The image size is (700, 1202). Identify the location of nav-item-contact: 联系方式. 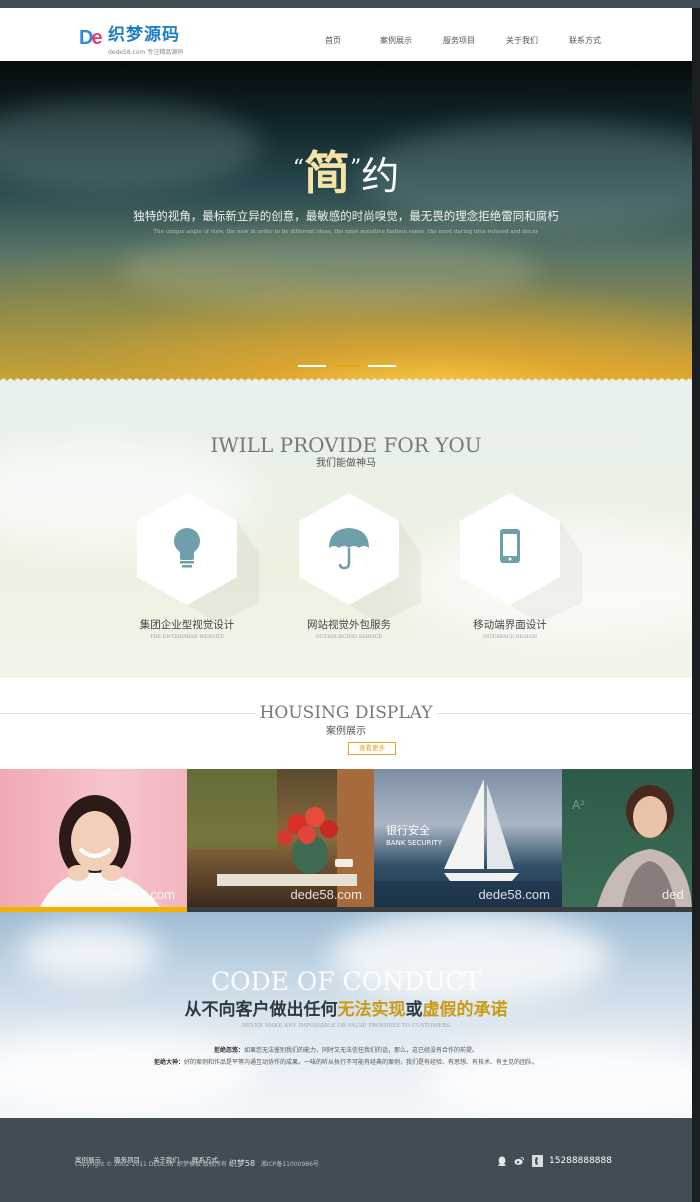
(585, 41).